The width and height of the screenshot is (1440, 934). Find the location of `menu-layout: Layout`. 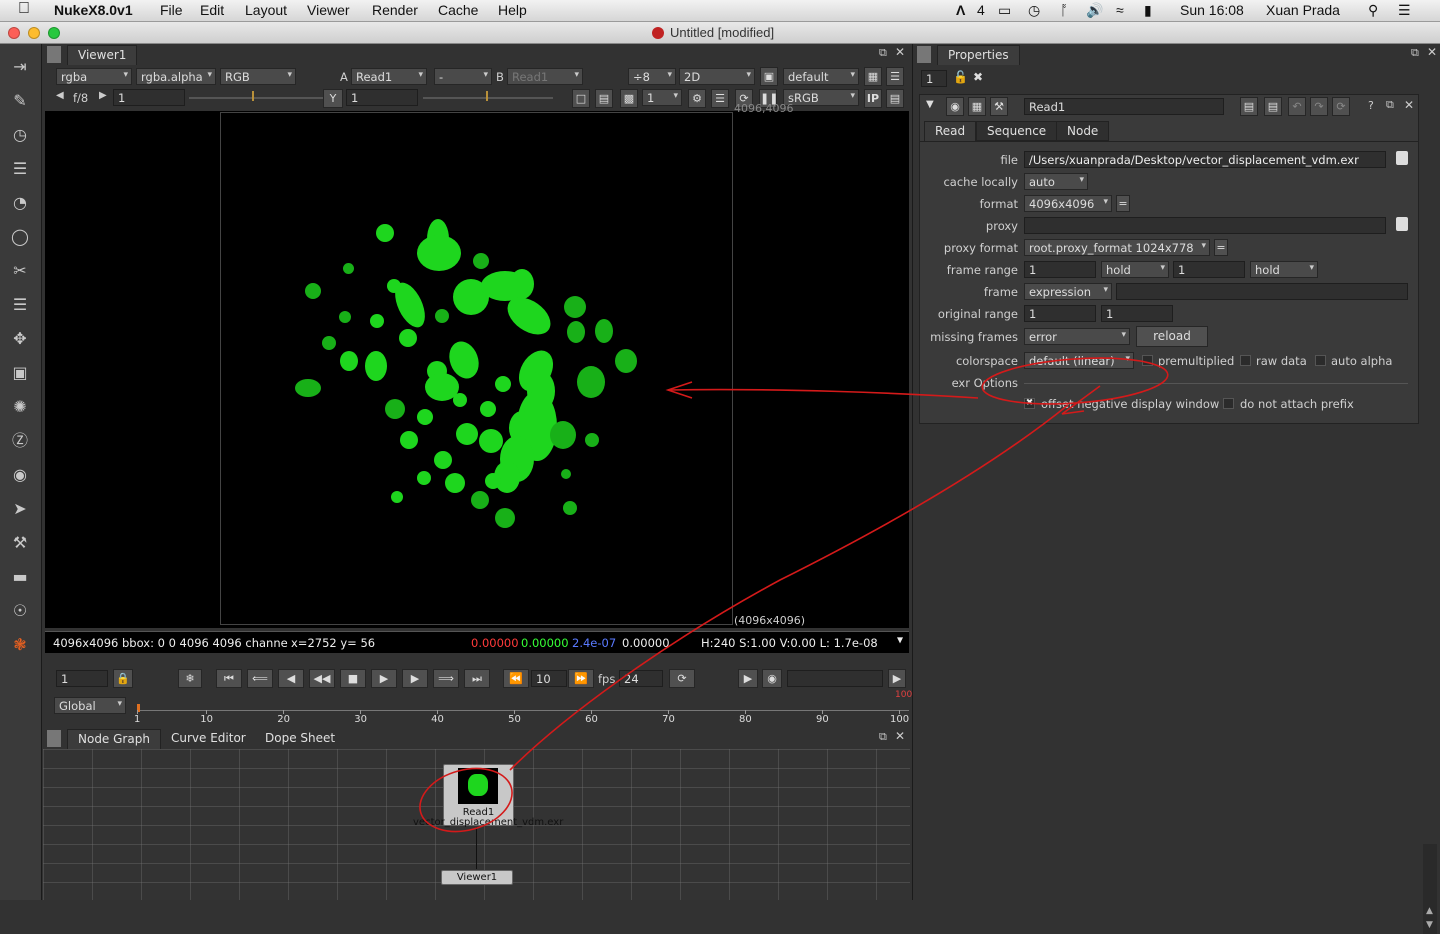

menu-layout: Layout is located at coordinates (266, 10).